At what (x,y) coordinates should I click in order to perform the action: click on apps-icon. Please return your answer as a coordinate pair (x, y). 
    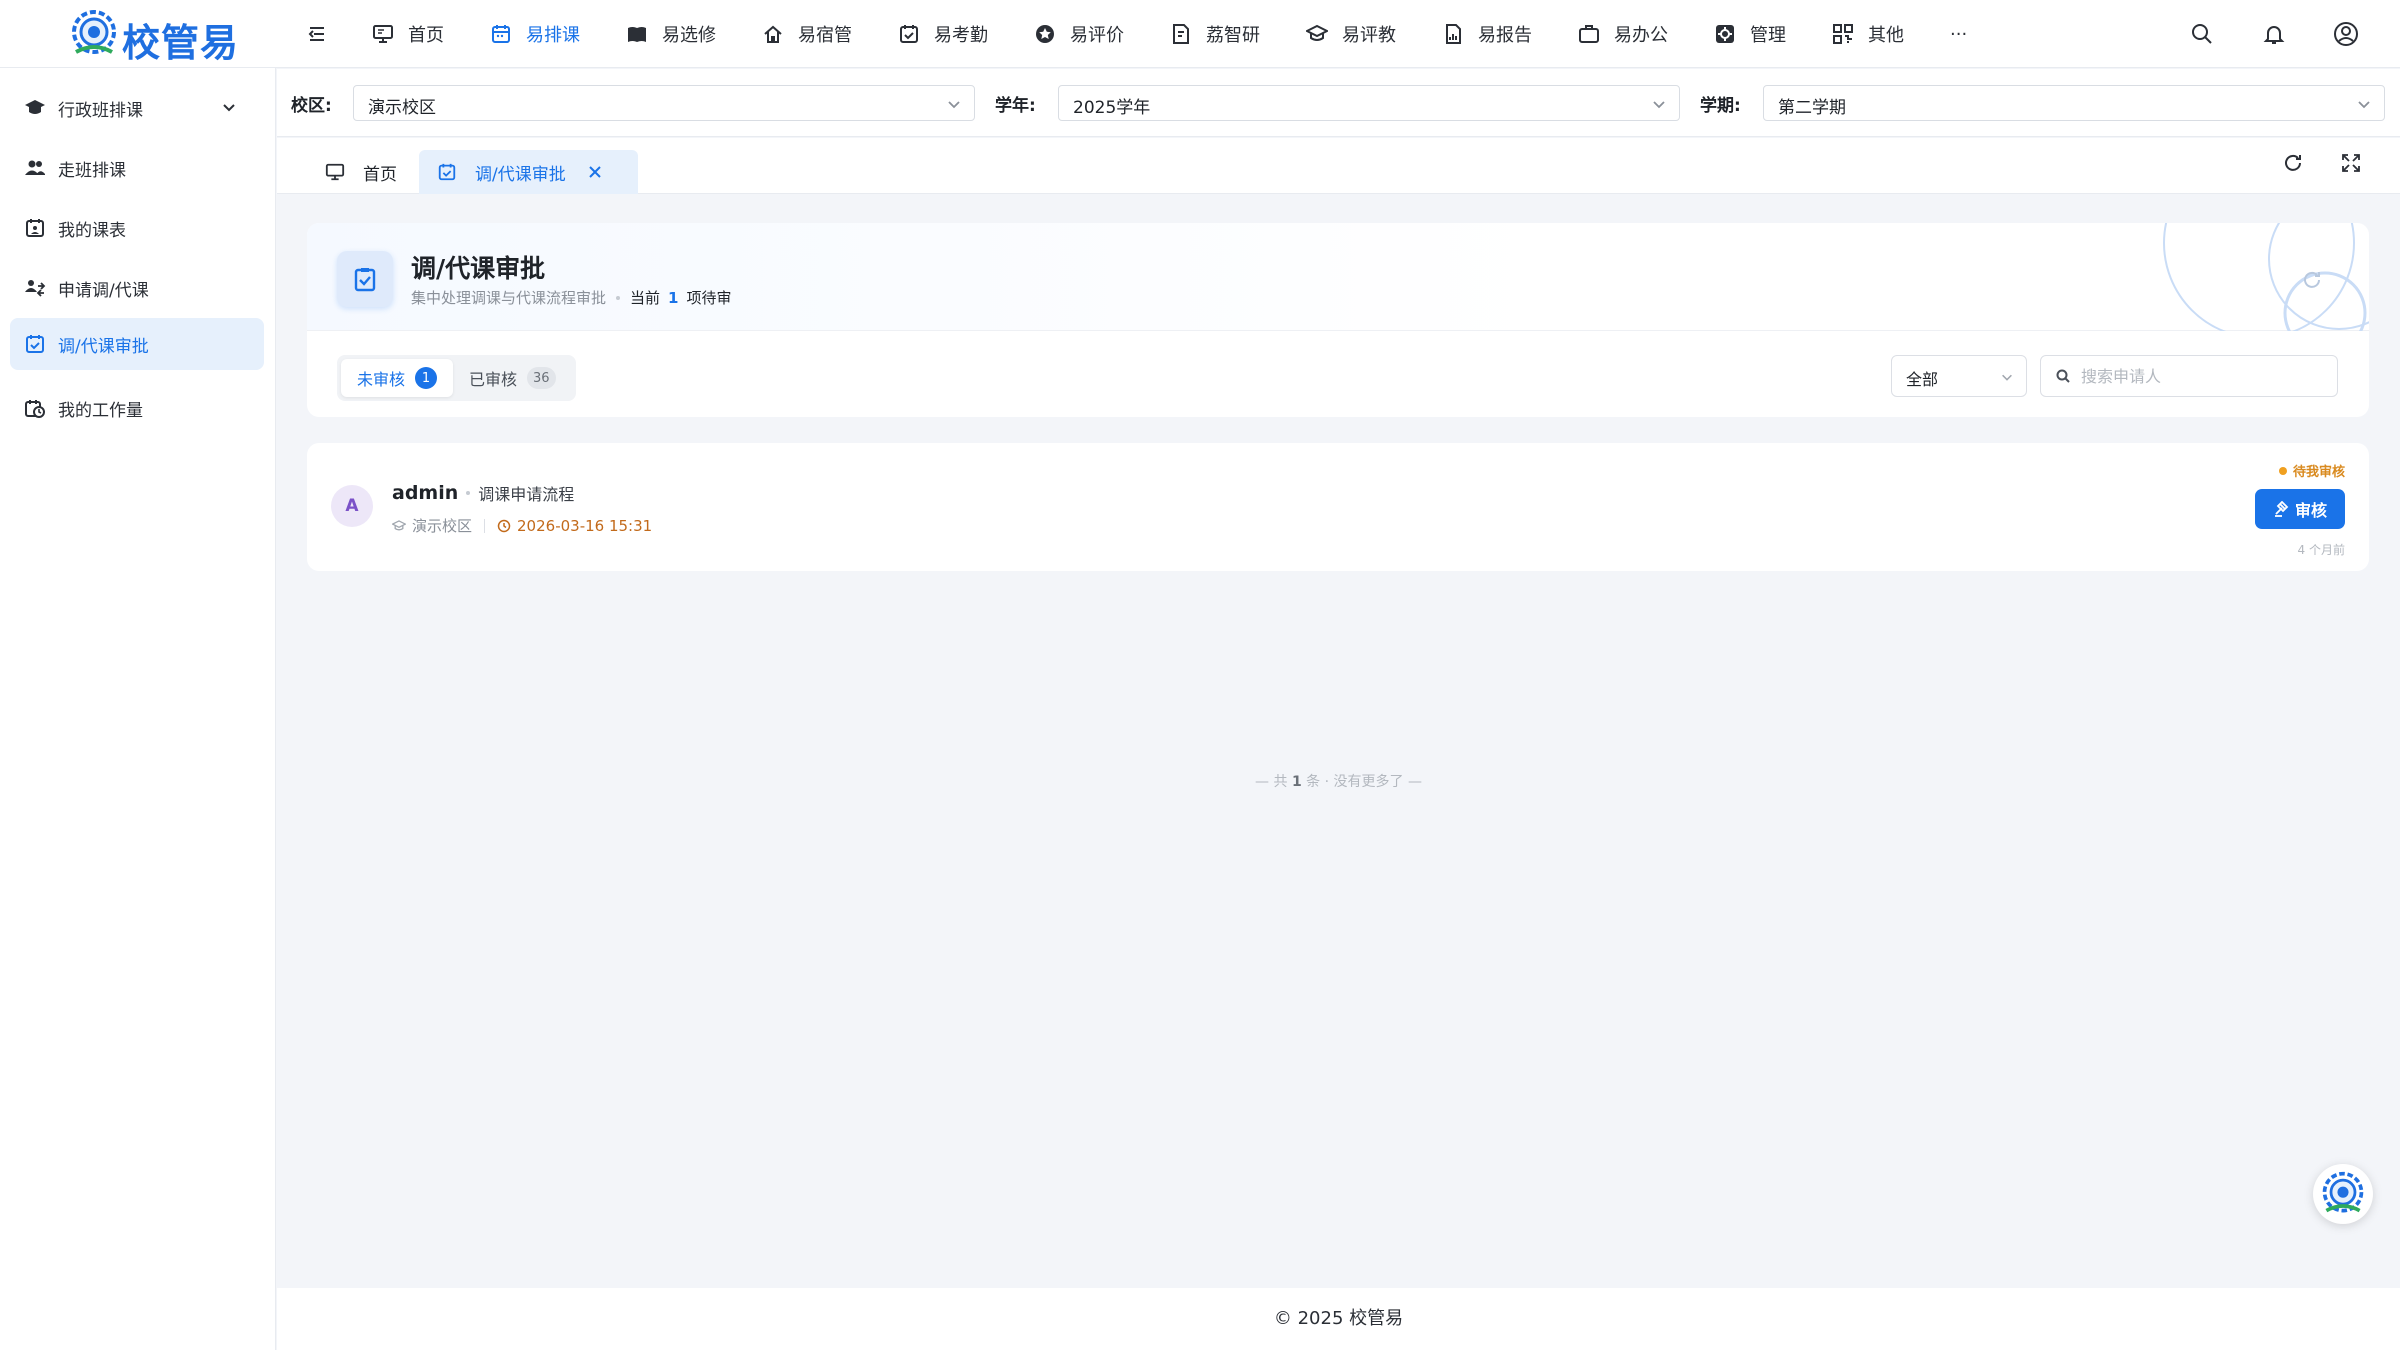
    Looking at the image, I should click on (1843, 34).